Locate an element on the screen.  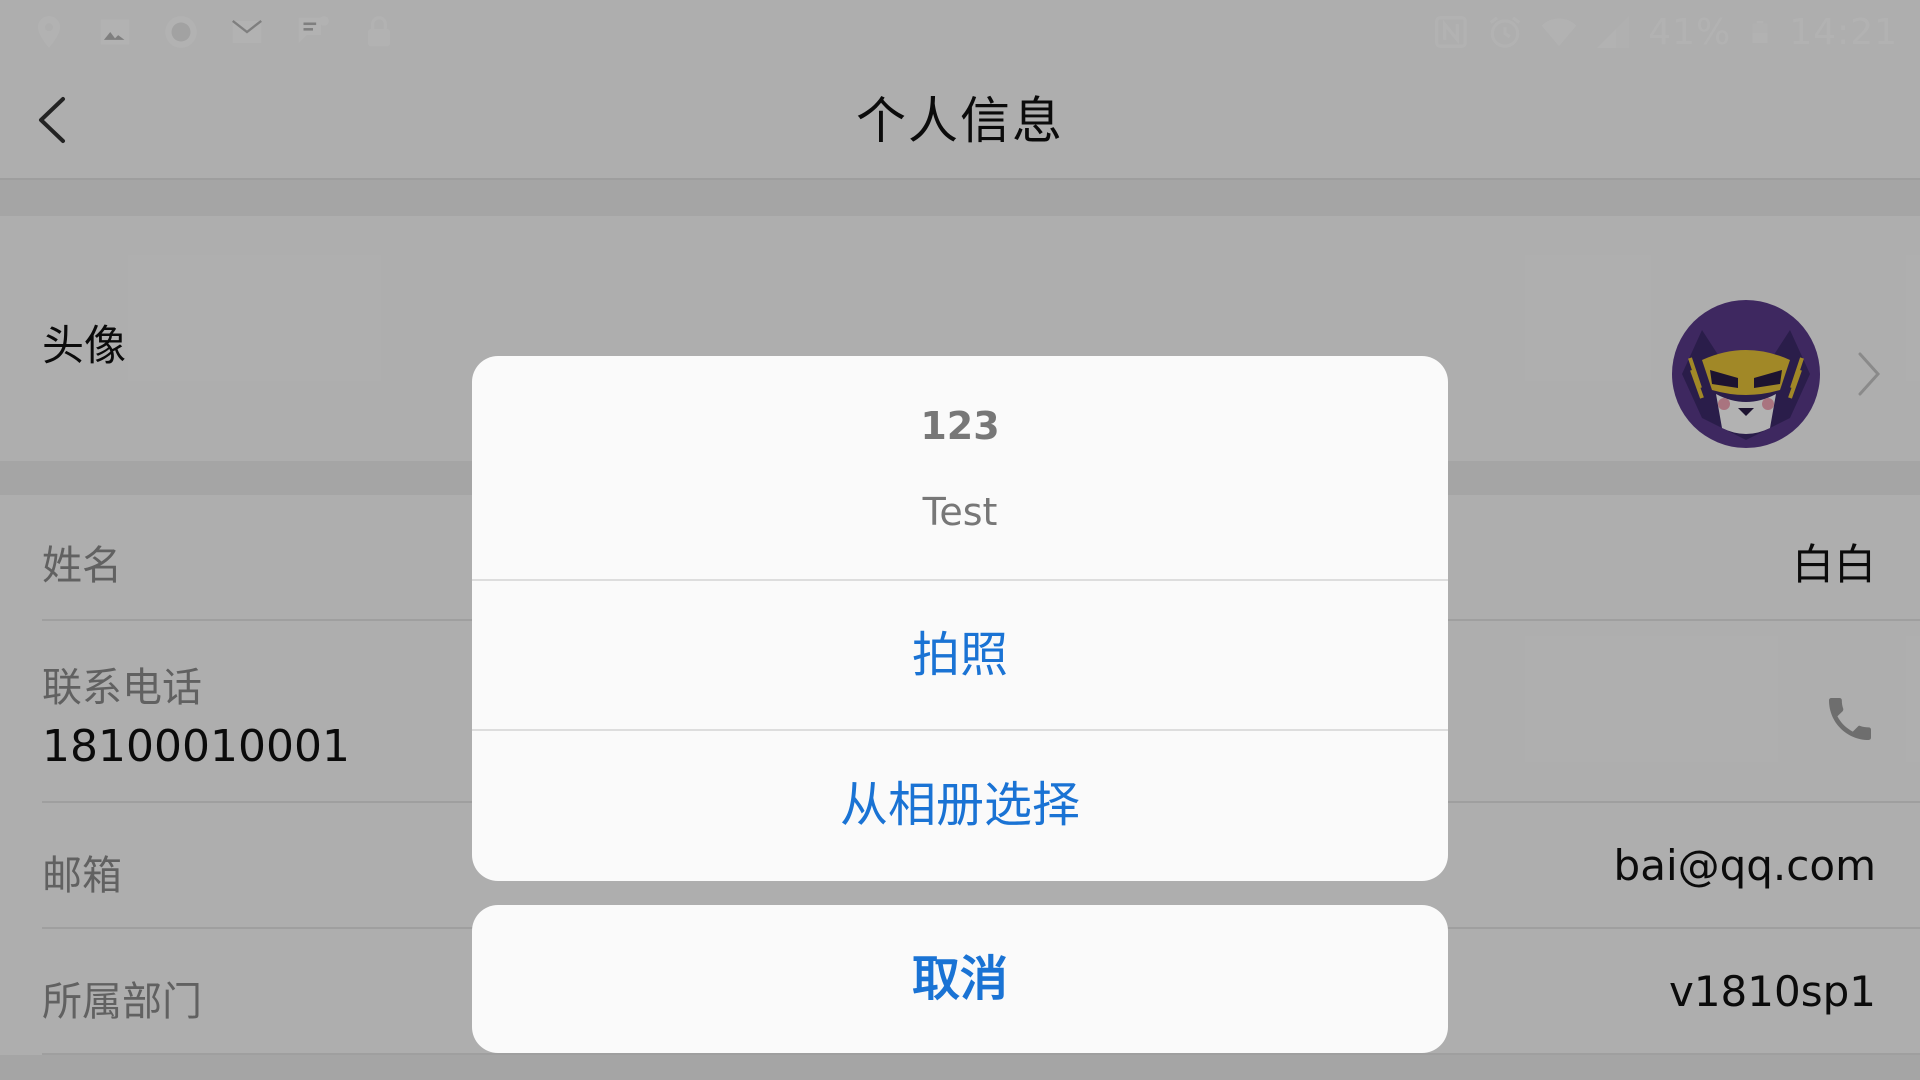
action-sheet-header: 123 Test is located at coordinates (960, 468).